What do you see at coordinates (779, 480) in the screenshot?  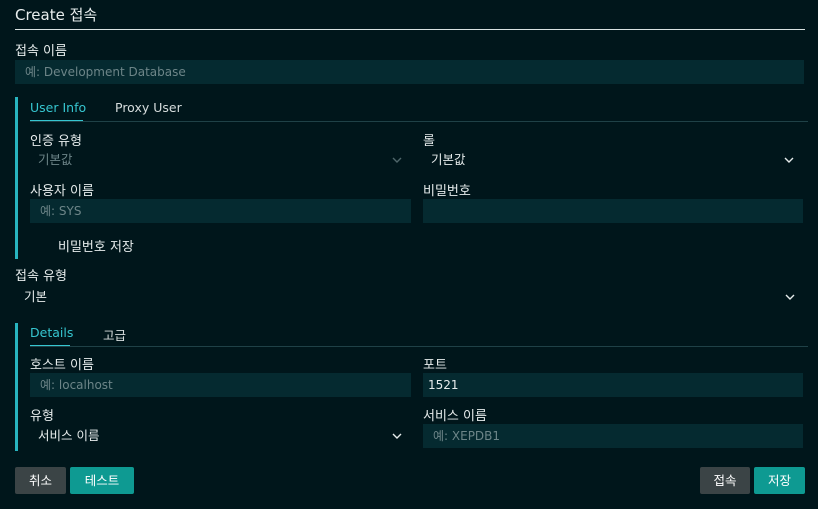 I see `save-button: 저장` at bounding box center [779, 480].